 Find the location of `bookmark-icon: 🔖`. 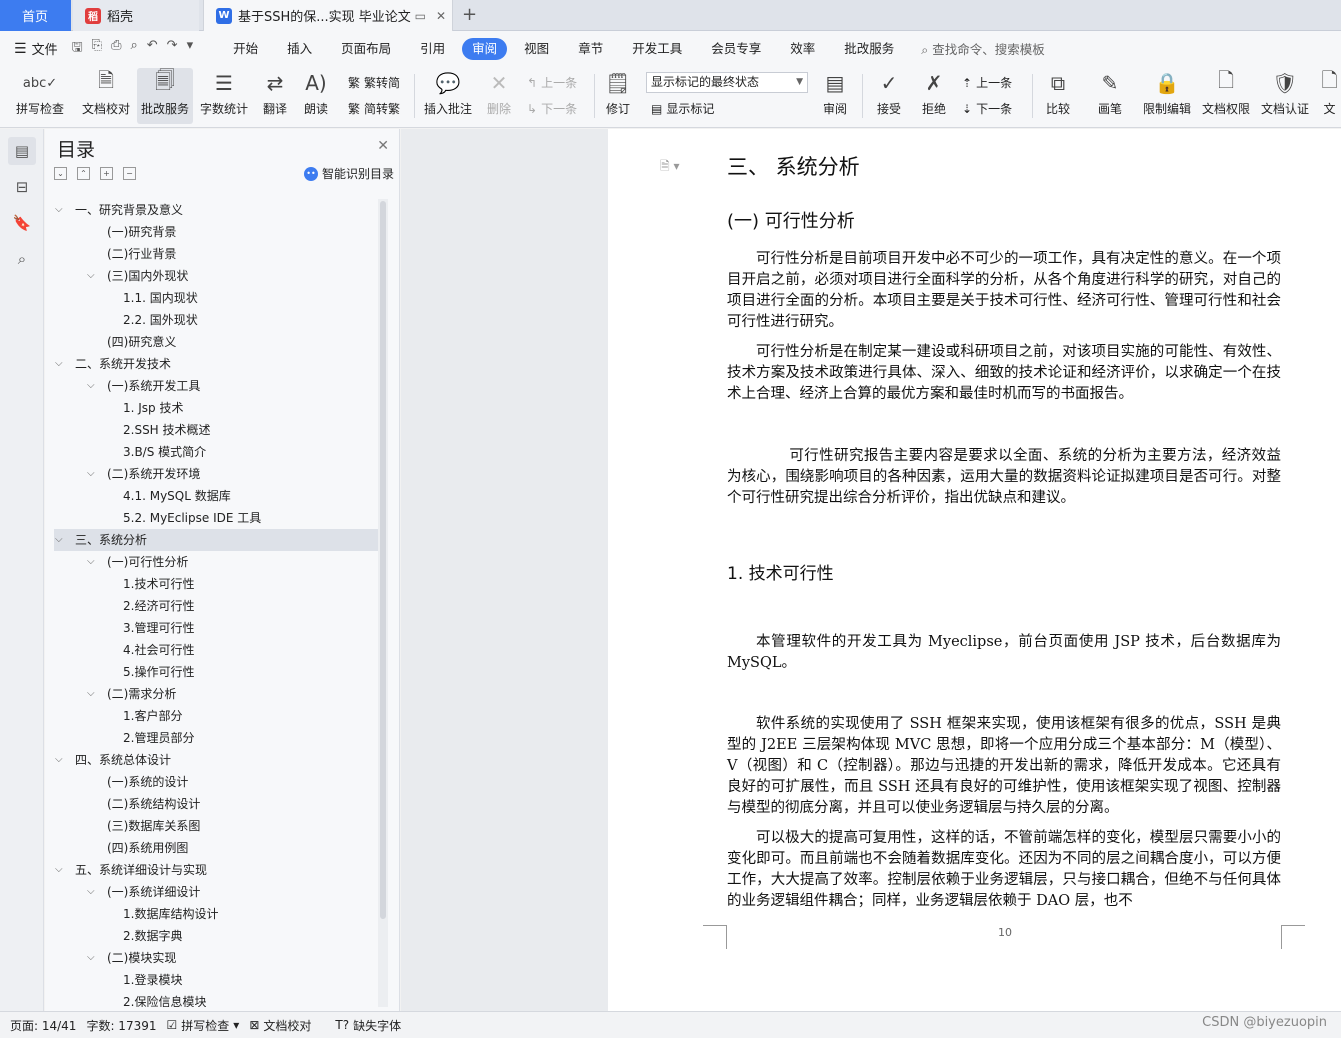

bookmark-icon: 🔖 is located at coordinates (22, 223).